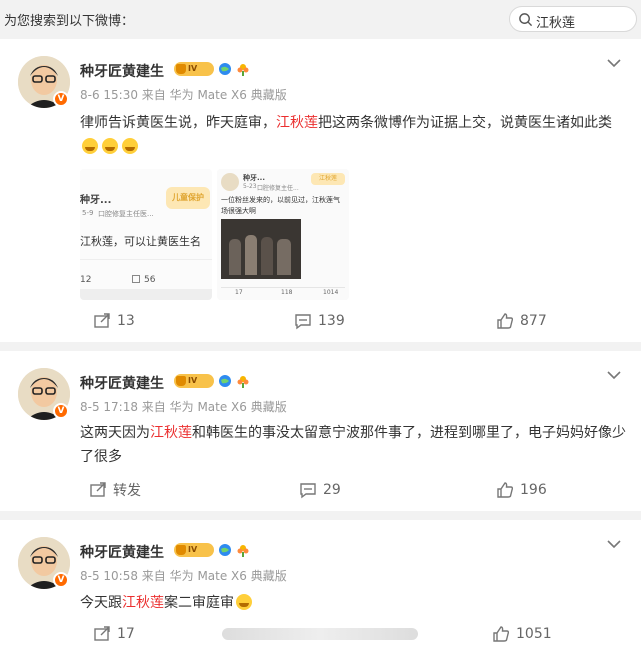 This screenshot has width=641, height=656. I want to click on comment-blurred-area, so click(320, 634).